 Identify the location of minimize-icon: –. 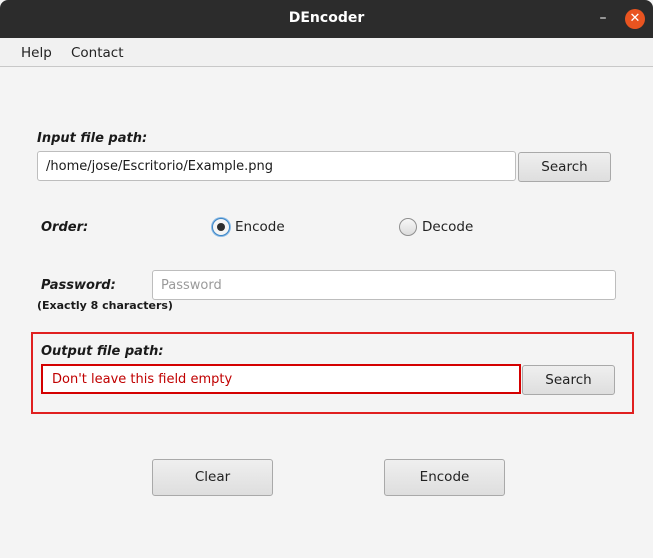
(603, 18).